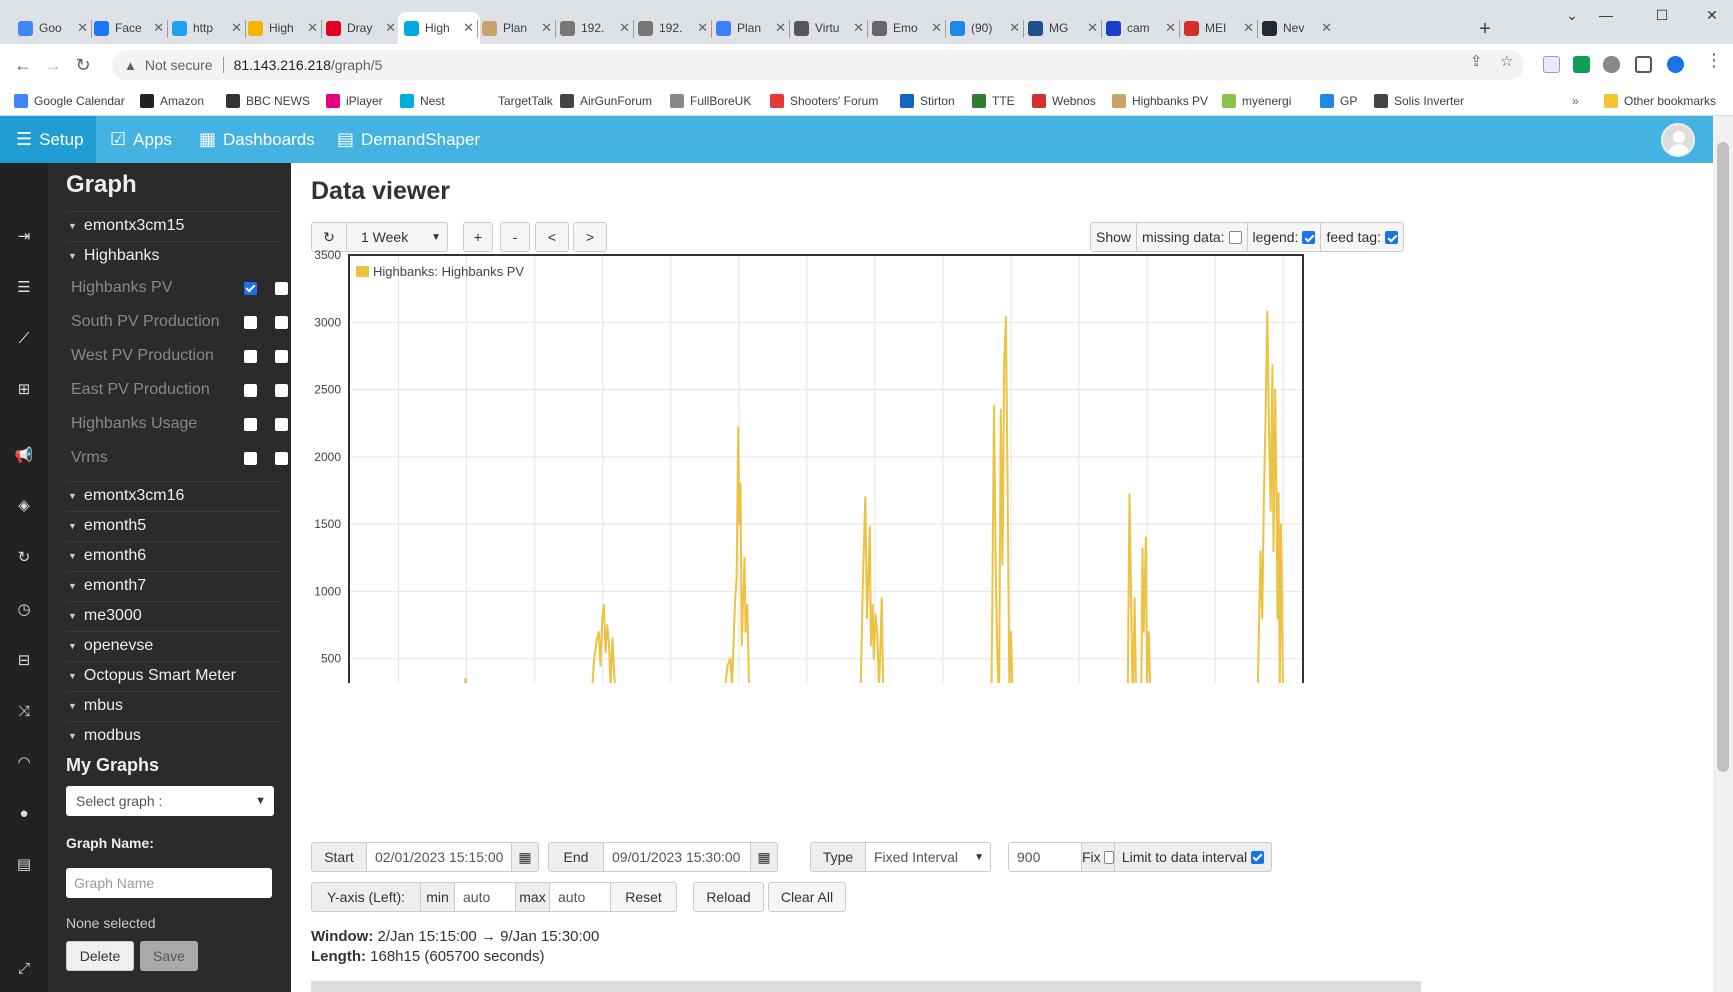 The width and height of the screenshot is (1733, 992). Describe the element at coordinates (485, 897) in the screenshot. I see `ymin-input: auto` at that location.